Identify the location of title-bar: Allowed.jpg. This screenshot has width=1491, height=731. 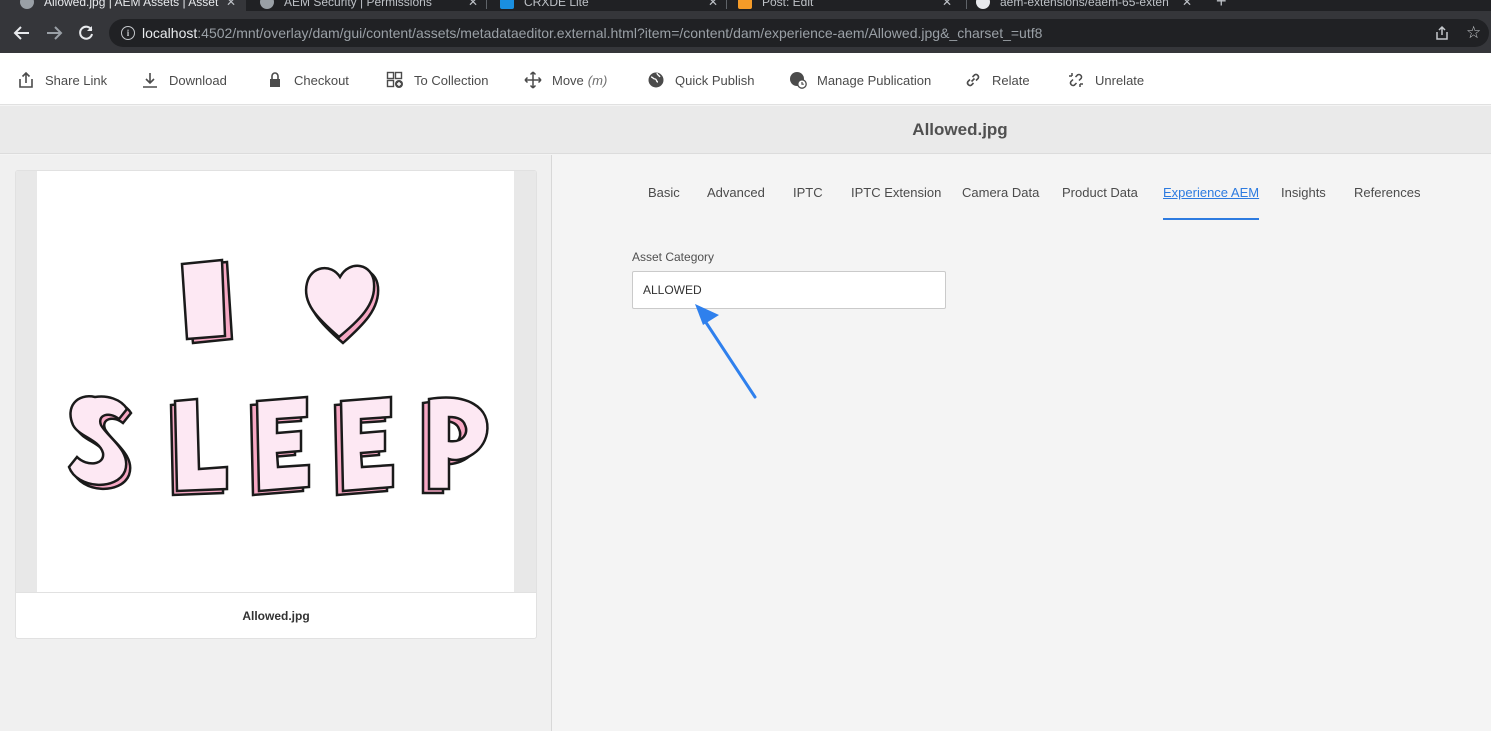
(745, 130).